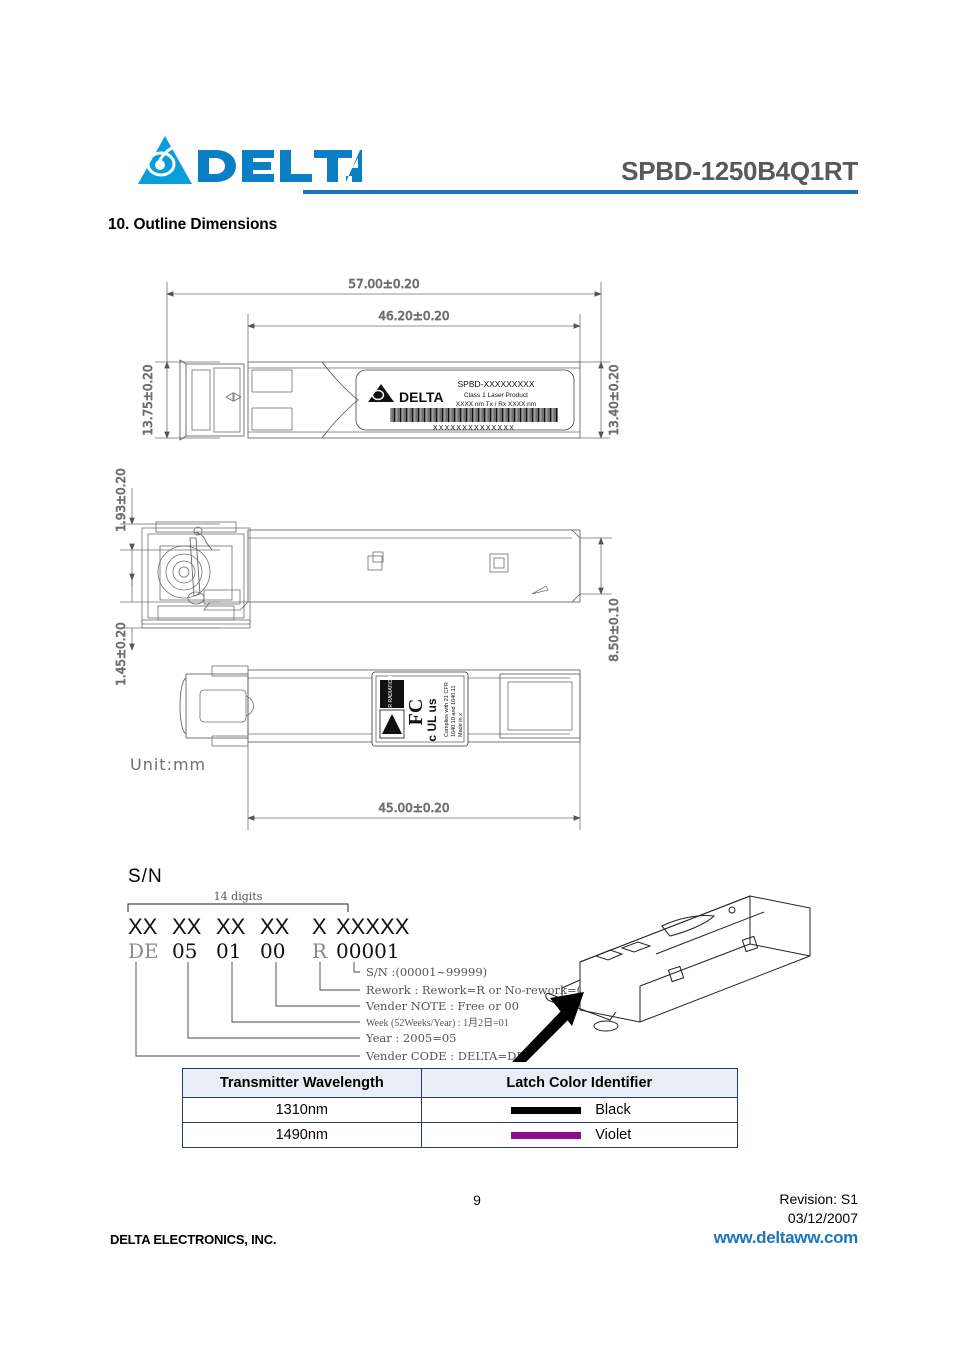  Describe the element at coordinates (168, 764) in the screenshot. I see `unit-note: Unit:mm` at that location.